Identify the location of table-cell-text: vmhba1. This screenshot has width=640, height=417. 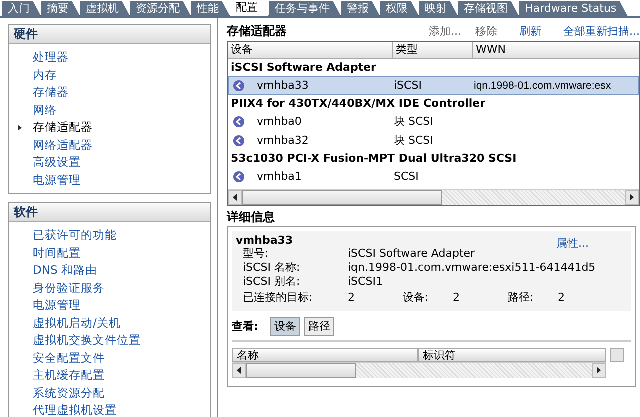
(280, 176).